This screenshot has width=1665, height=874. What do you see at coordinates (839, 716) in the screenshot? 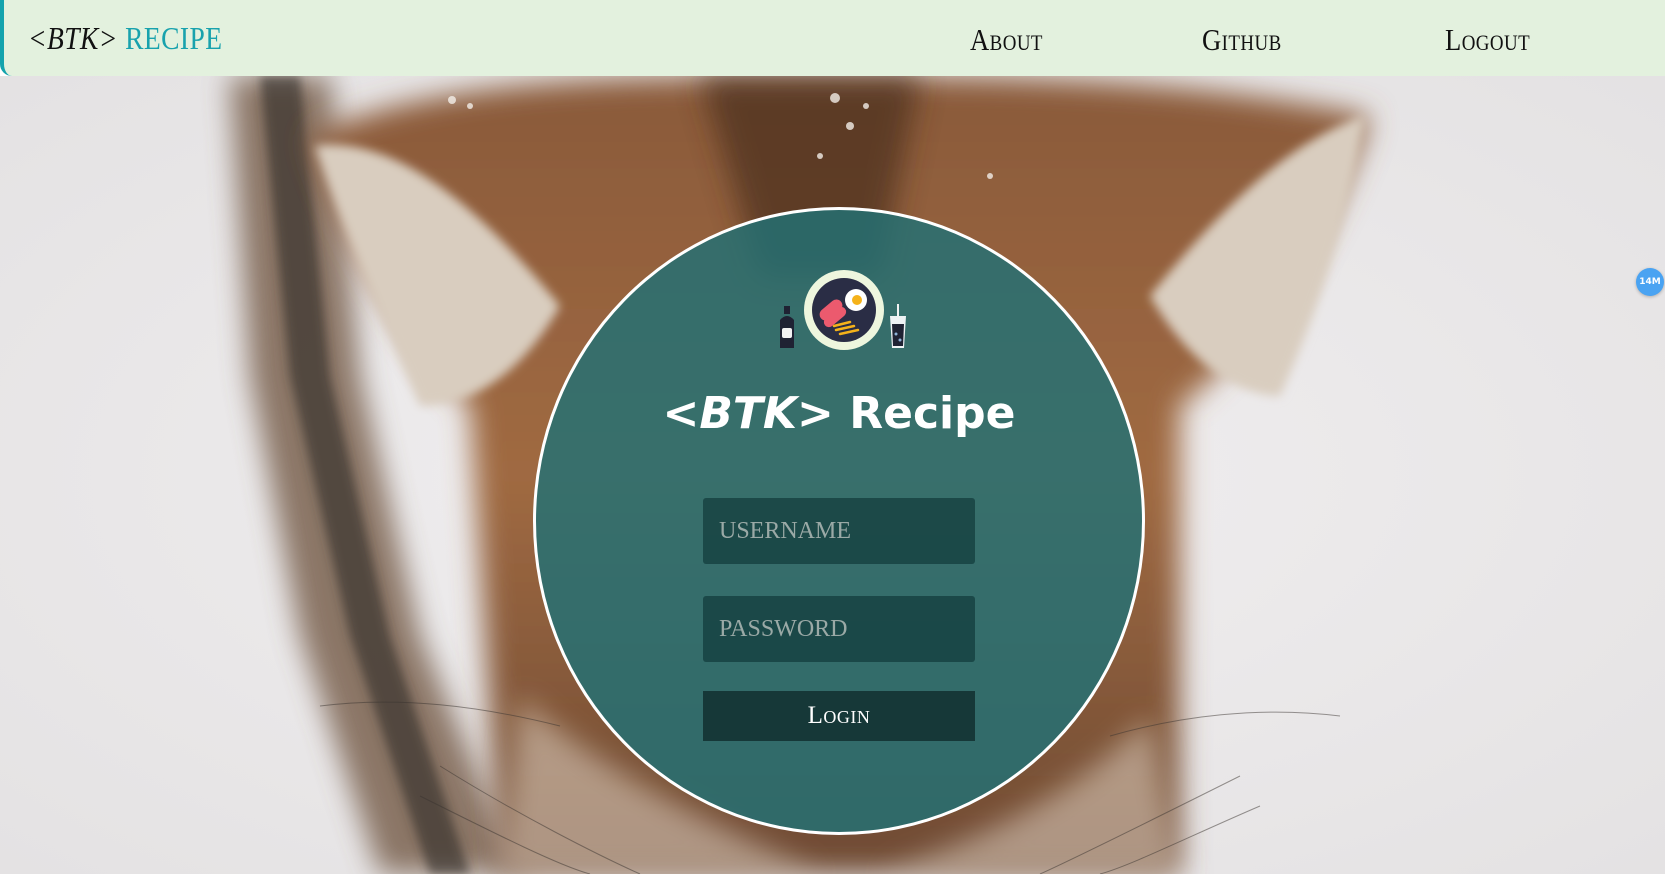
I see `login-button: Login` at bounding box center [839, 716].